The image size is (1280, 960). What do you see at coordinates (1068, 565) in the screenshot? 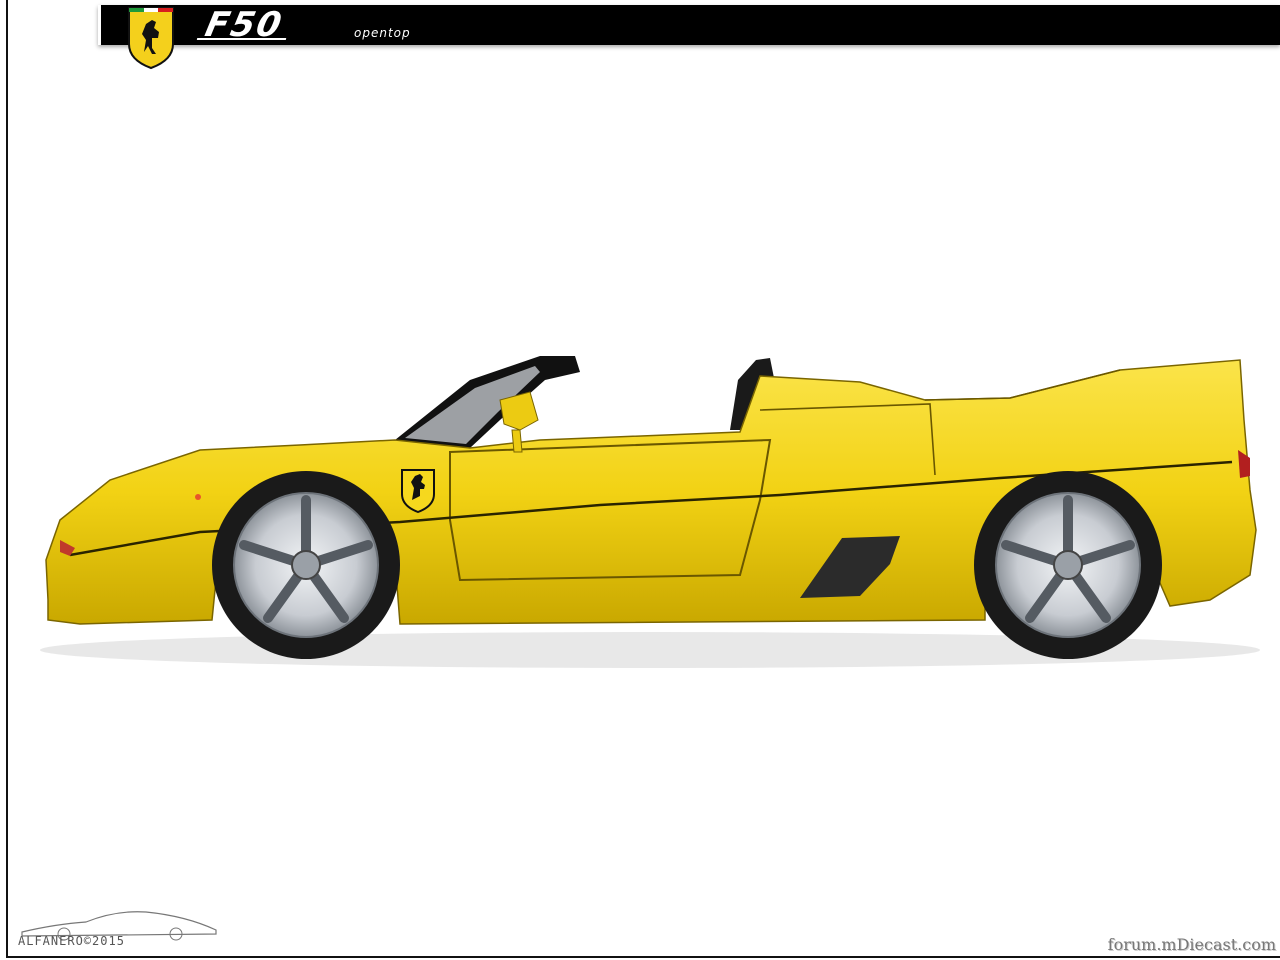
I see `rear-wheel` at bounding box center [1068, 565].